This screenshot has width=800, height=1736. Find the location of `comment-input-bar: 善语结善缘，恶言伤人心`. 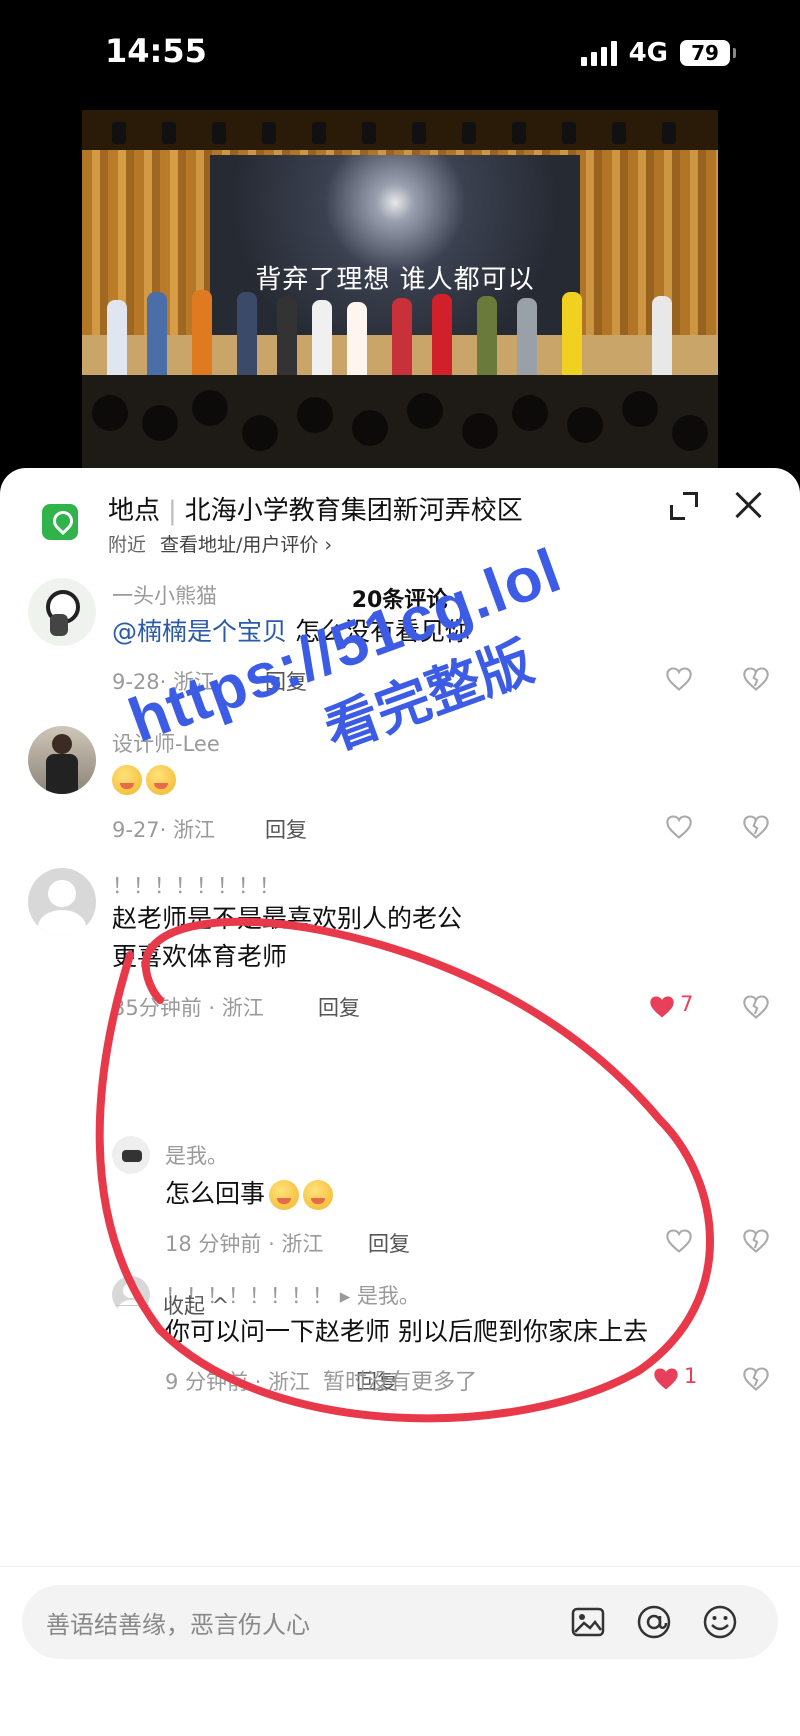

comment-input-bar: 善语结善缘，恶言伤人心 is located at coordinates (400, 1651).